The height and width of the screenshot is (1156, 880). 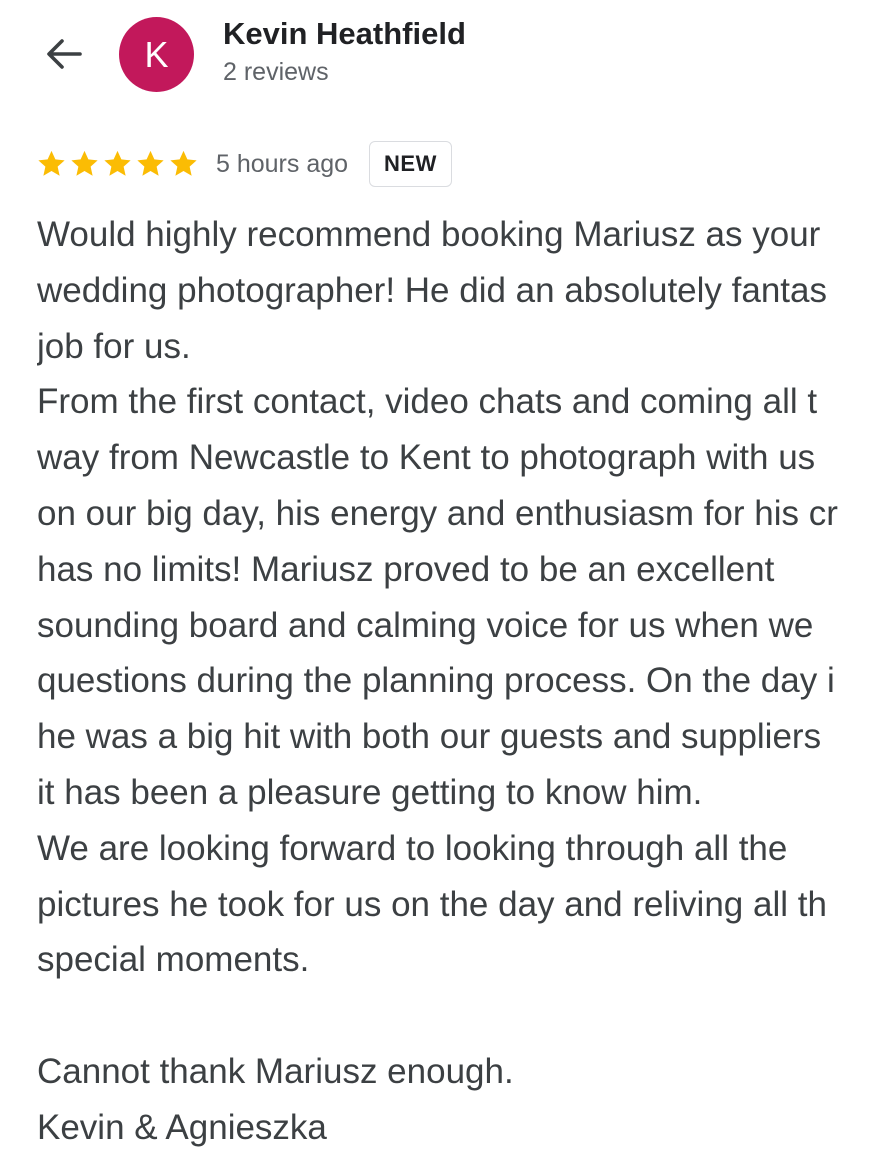 What do you see at coordinates (173, 960) in the screenshot?
I see `review-line: special moments.` at bounding box center [173, 960].